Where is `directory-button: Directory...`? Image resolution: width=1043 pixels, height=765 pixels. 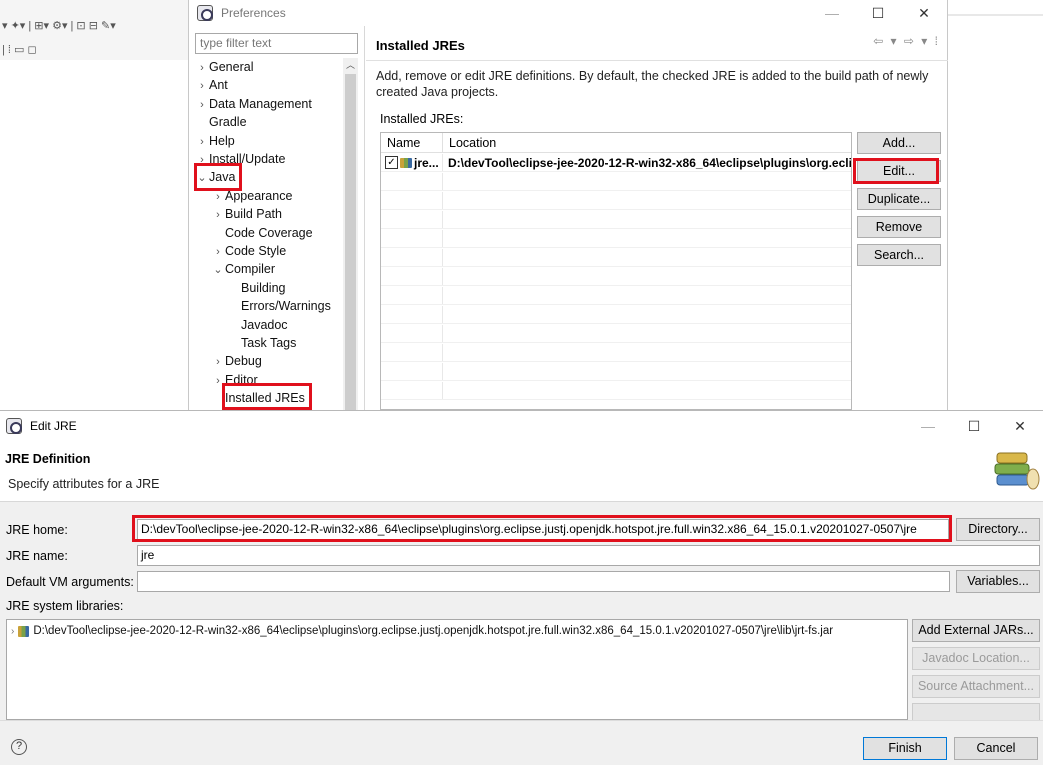
directory-button: Directory... is located at coordinates (998, 529).